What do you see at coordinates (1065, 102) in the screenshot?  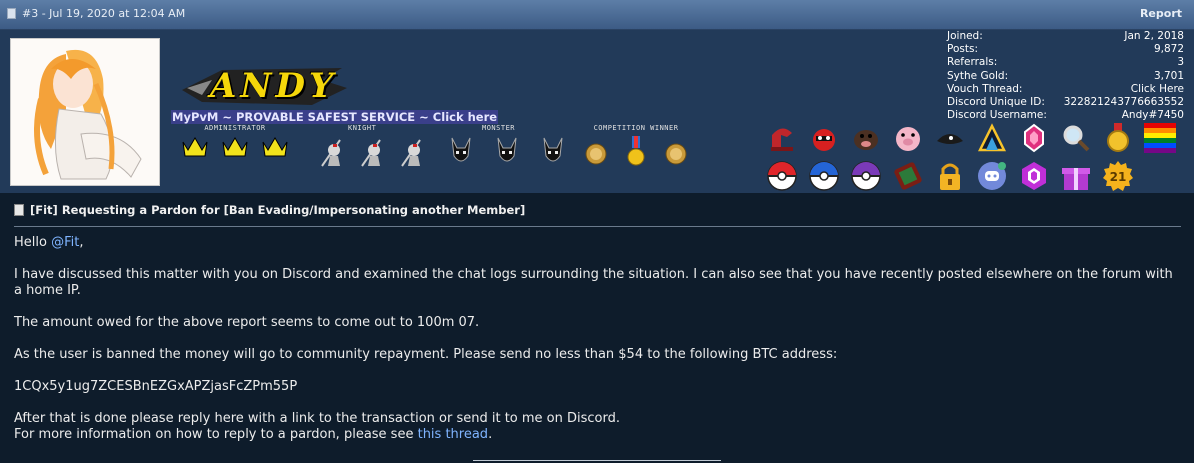 I see `stat-discord-id: Discord Unique ID: 322821243776663552` at bounding box center [1065, 102].